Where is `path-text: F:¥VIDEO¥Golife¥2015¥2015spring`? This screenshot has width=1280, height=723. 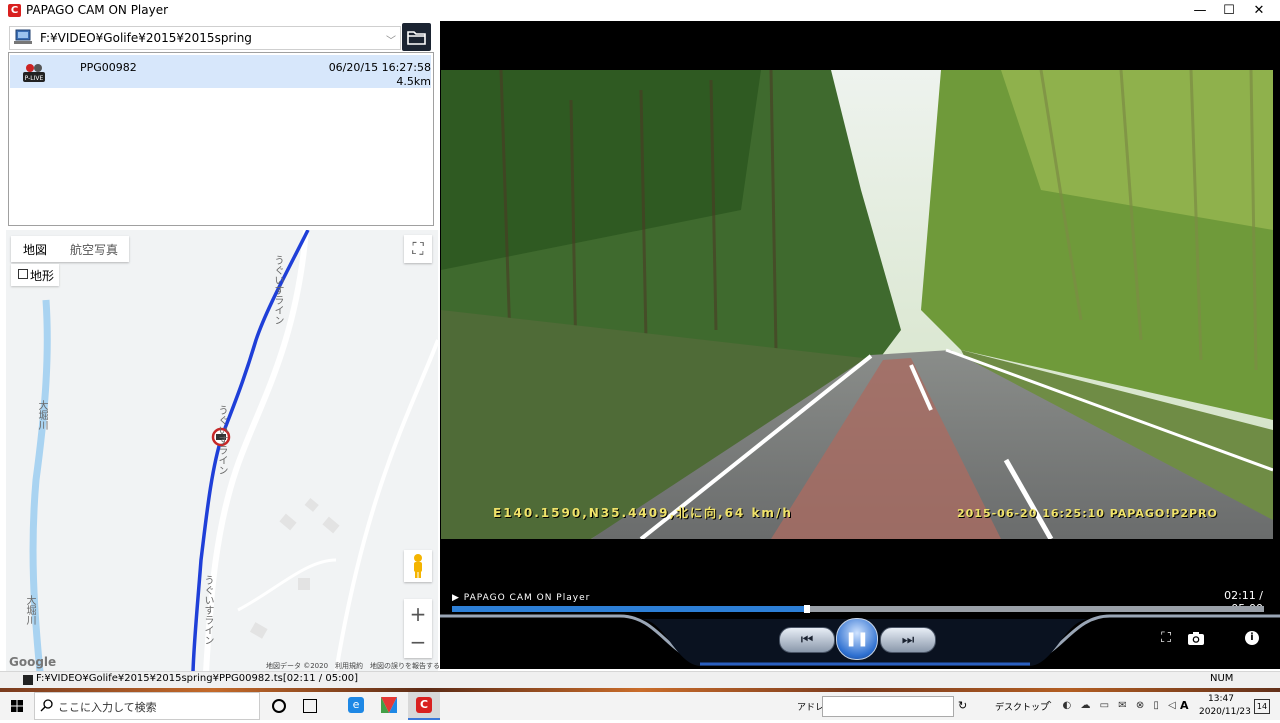
path-text: F:¥VIDEO¥Golife¥2015¥2015spring is located at coordinates (146, 38).